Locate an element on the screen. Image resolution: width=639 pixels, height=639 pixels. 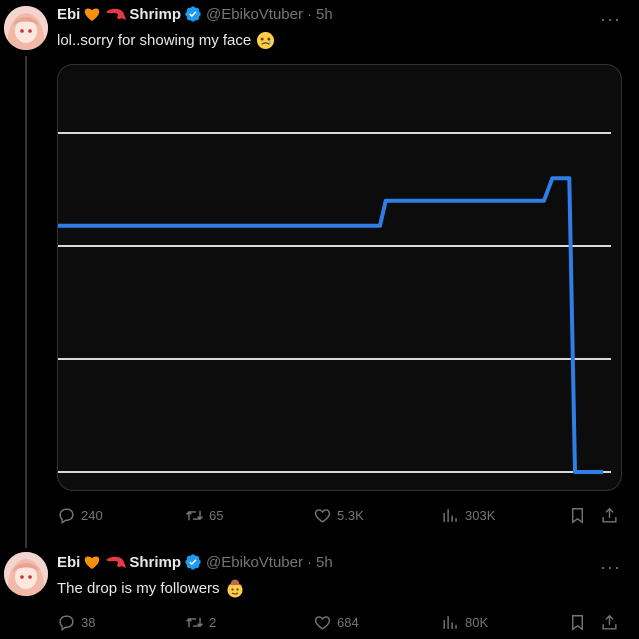
tweet-text: The drop is my followers is located at coordinates (151, 588).